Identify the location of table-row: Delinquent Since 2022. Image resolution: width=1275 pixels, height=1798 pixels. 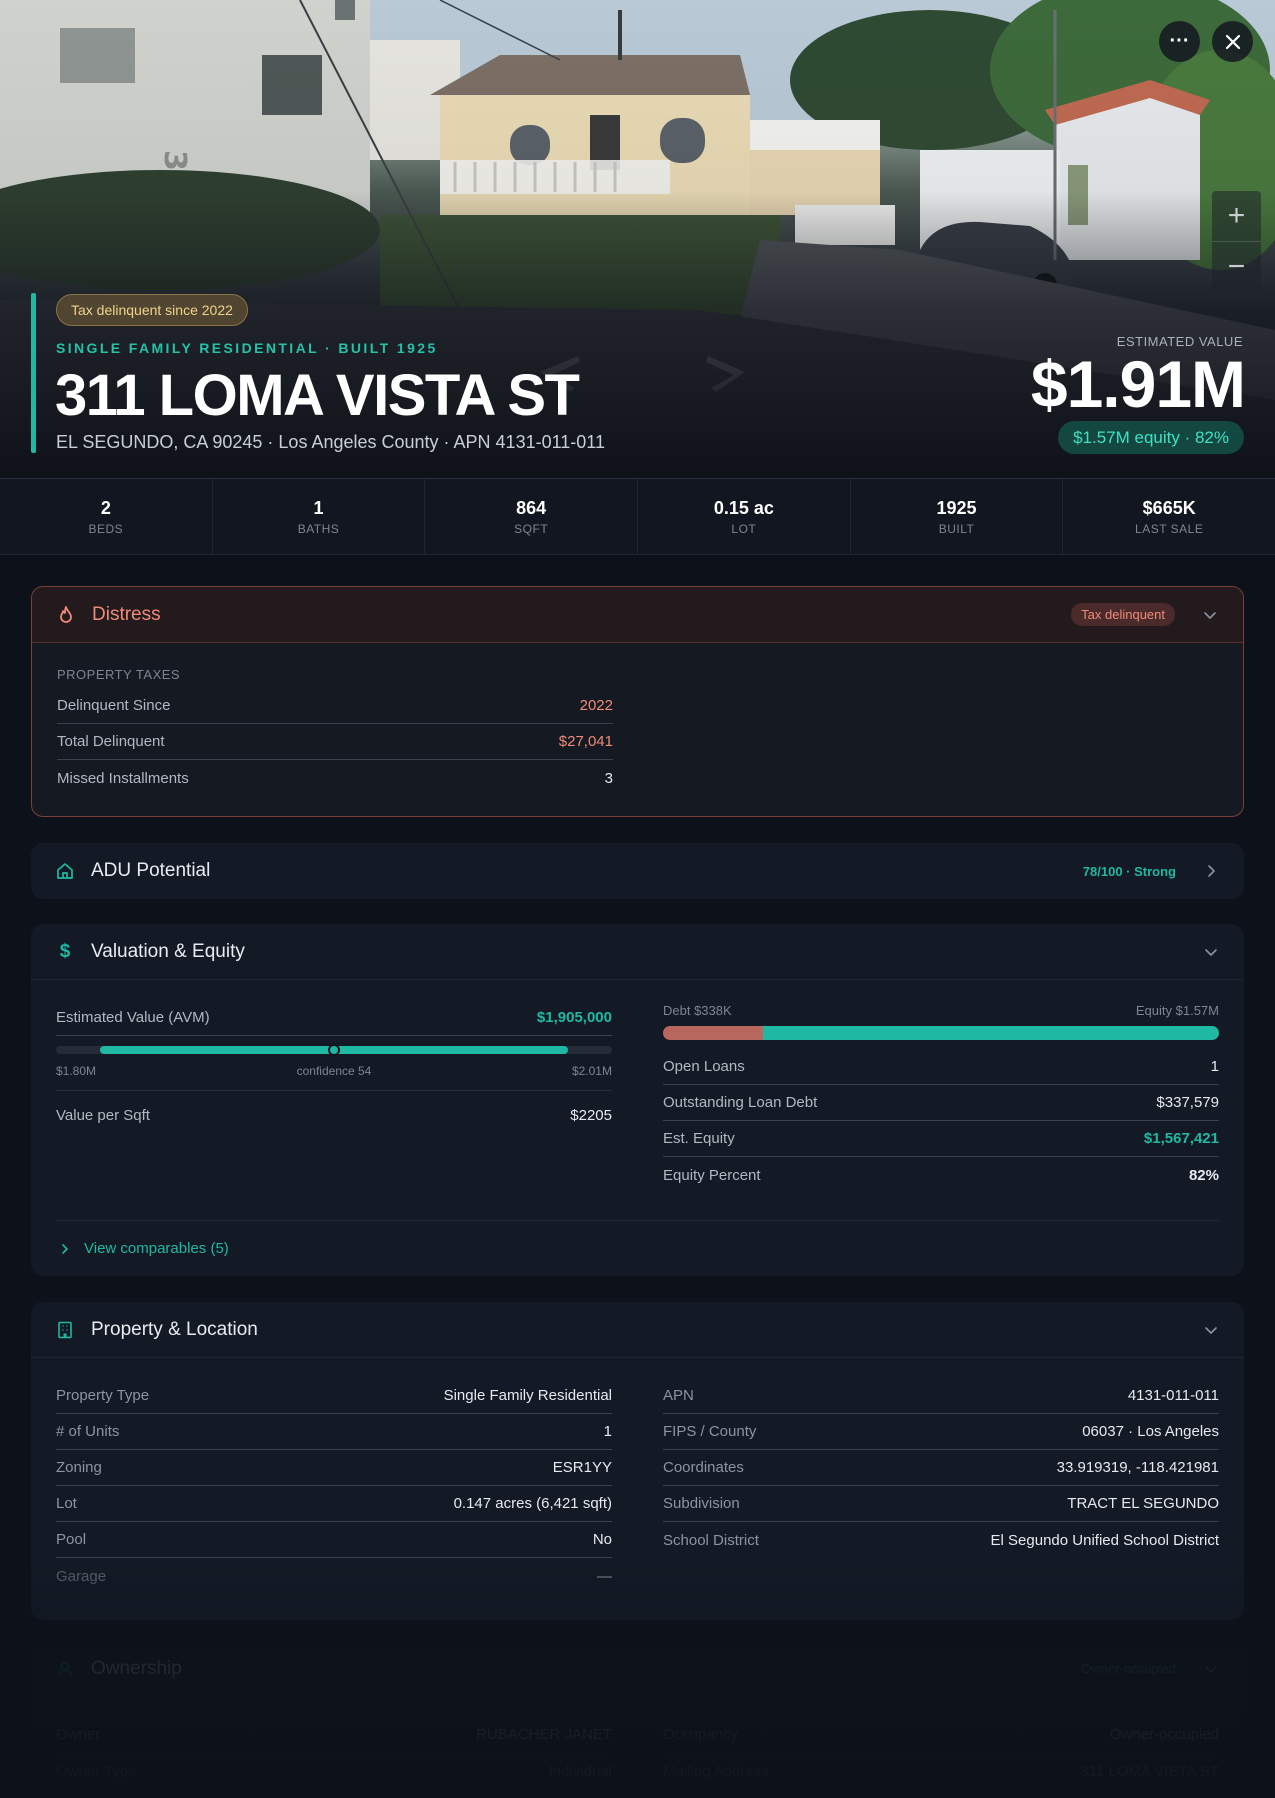
(335, 706).